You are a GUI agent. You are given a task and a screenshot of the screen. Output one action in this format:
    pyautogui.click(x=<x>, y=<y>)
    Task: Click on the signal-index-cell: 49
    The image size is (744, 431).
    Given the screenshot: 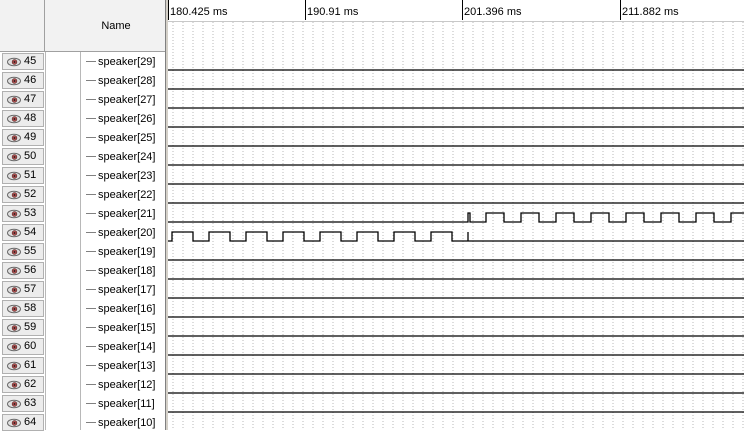 What is the action you would take?
    pyautogui.click(x=23, y=137)
    